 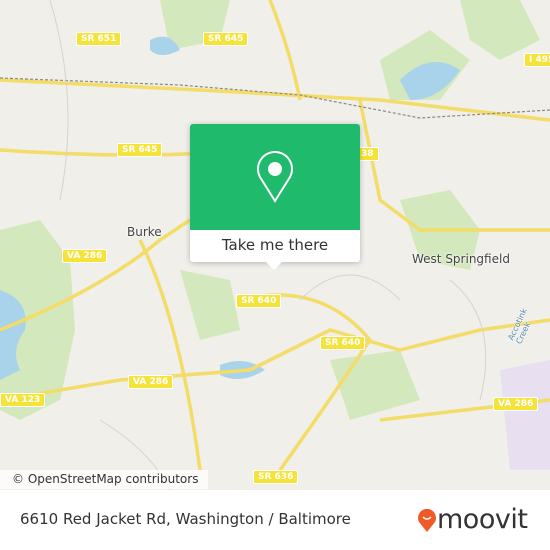 I want to click on place-label: West Springfield, so click(x=461, y=259).